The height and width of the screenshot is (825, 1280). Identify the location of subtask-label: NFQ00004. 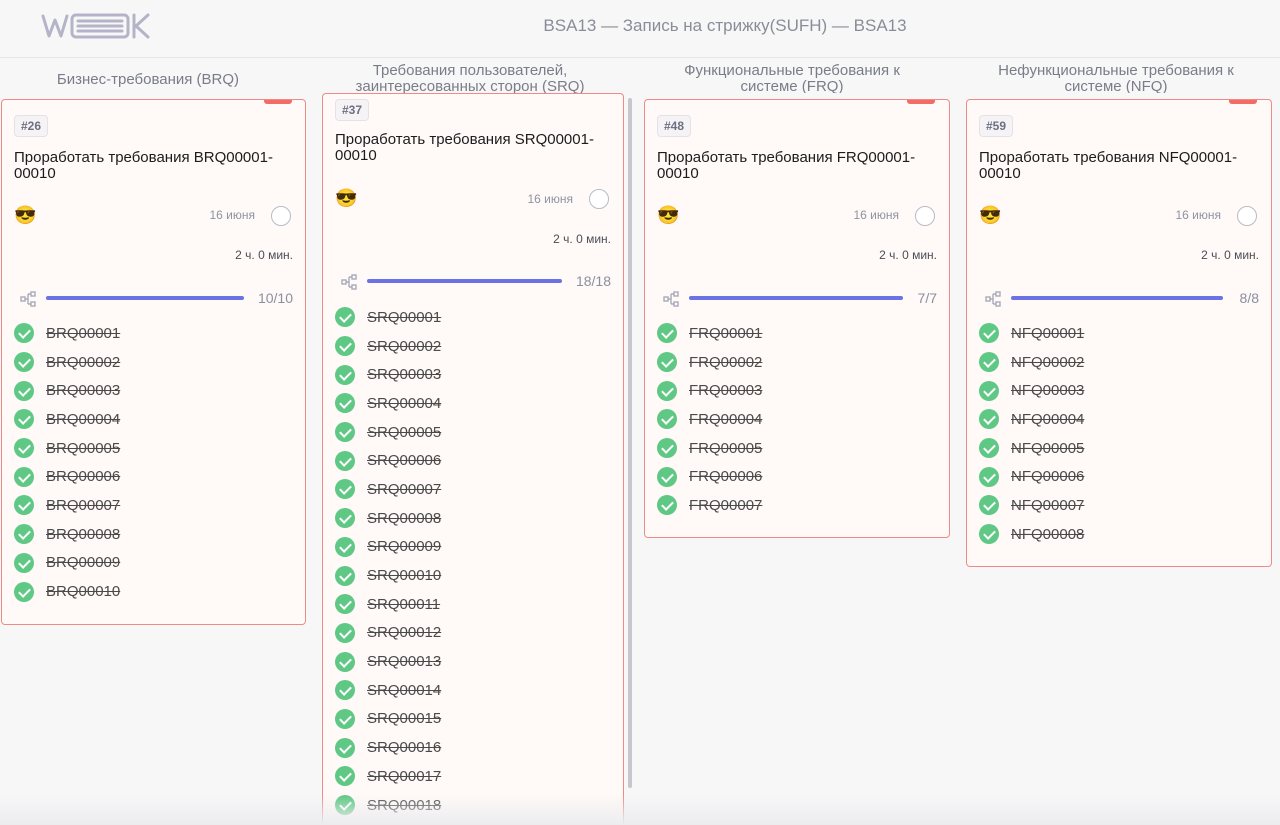
(1047, 419).